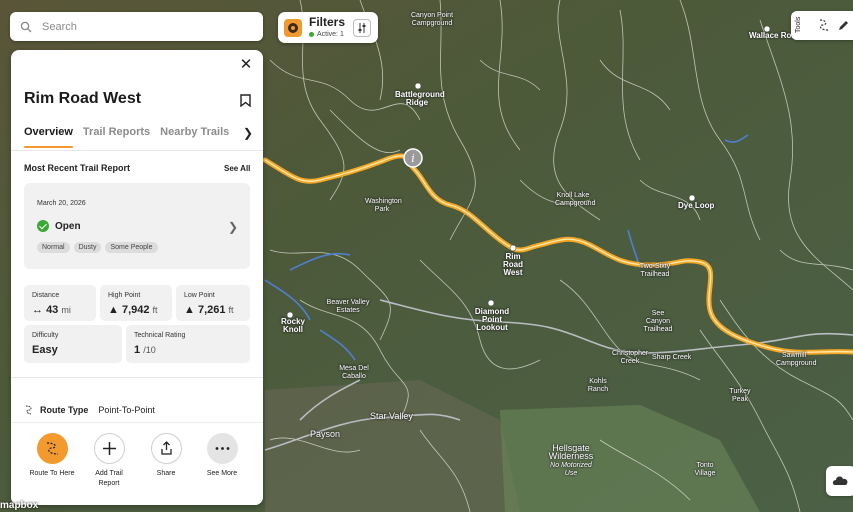 The image size is (853, 512). Describe the element at coordinates (325, 434) in the screenshot. I see `map-label-payson: Payson` at that location.